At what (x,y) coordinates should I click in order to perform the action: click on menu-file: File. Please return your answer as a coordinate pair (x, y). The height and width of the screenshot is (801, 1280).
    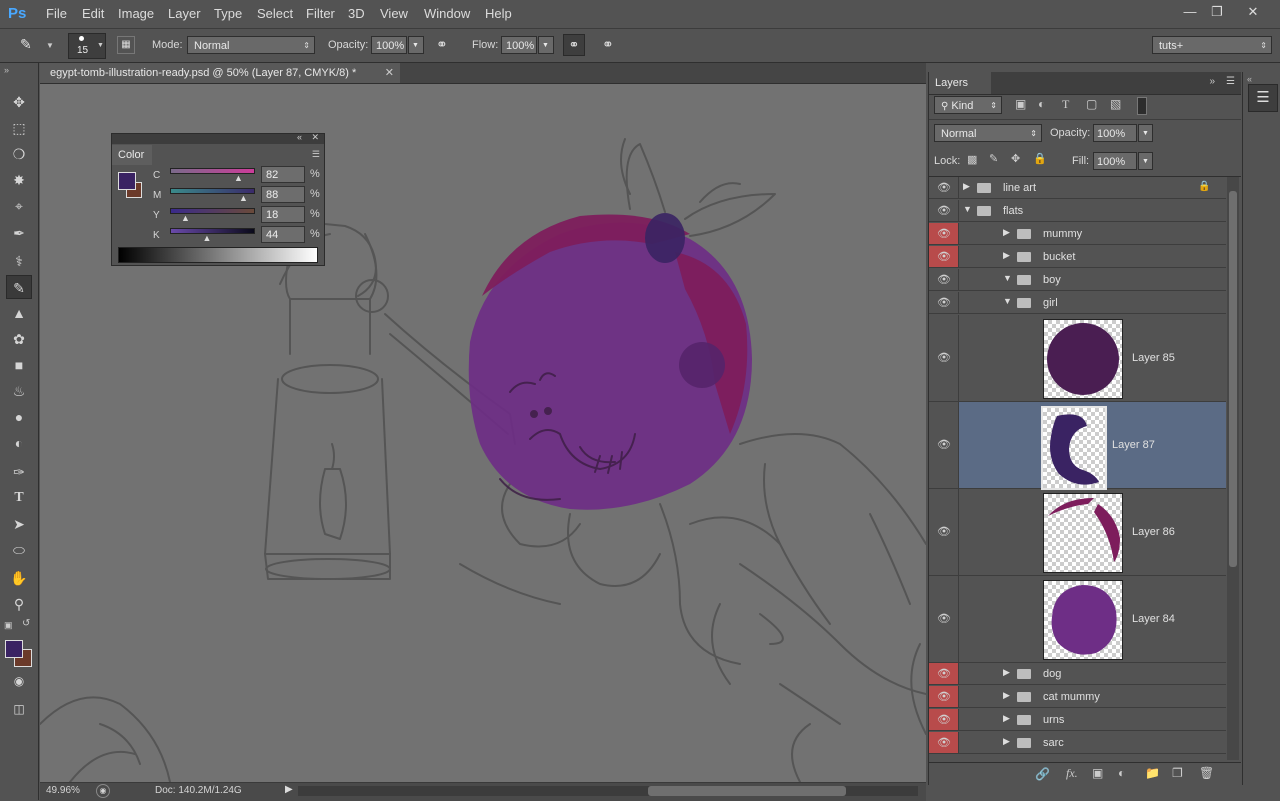
    Looking at the image, I should click on (56, 14).